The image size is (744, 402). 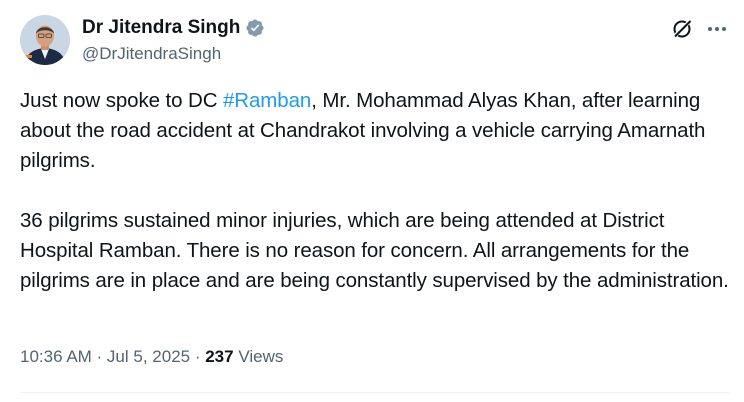 I want to click on verified-badge-icon, so click(x=255, y=28).